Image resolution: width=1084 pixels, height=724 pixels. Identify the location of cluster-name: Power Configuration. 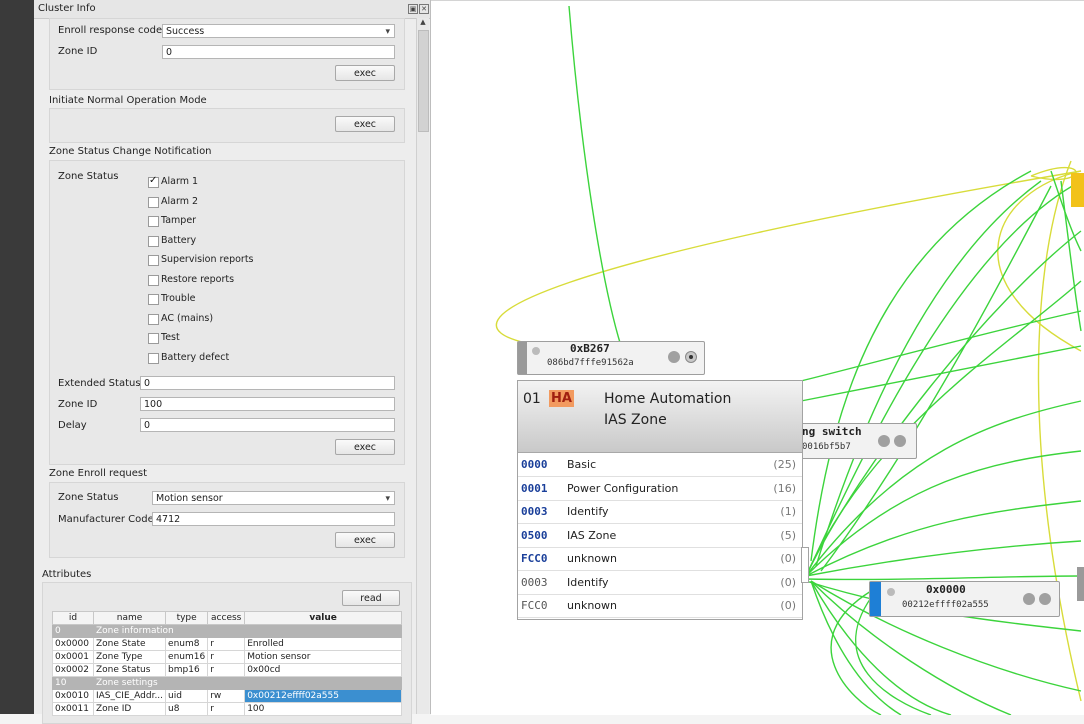
(623, 488).